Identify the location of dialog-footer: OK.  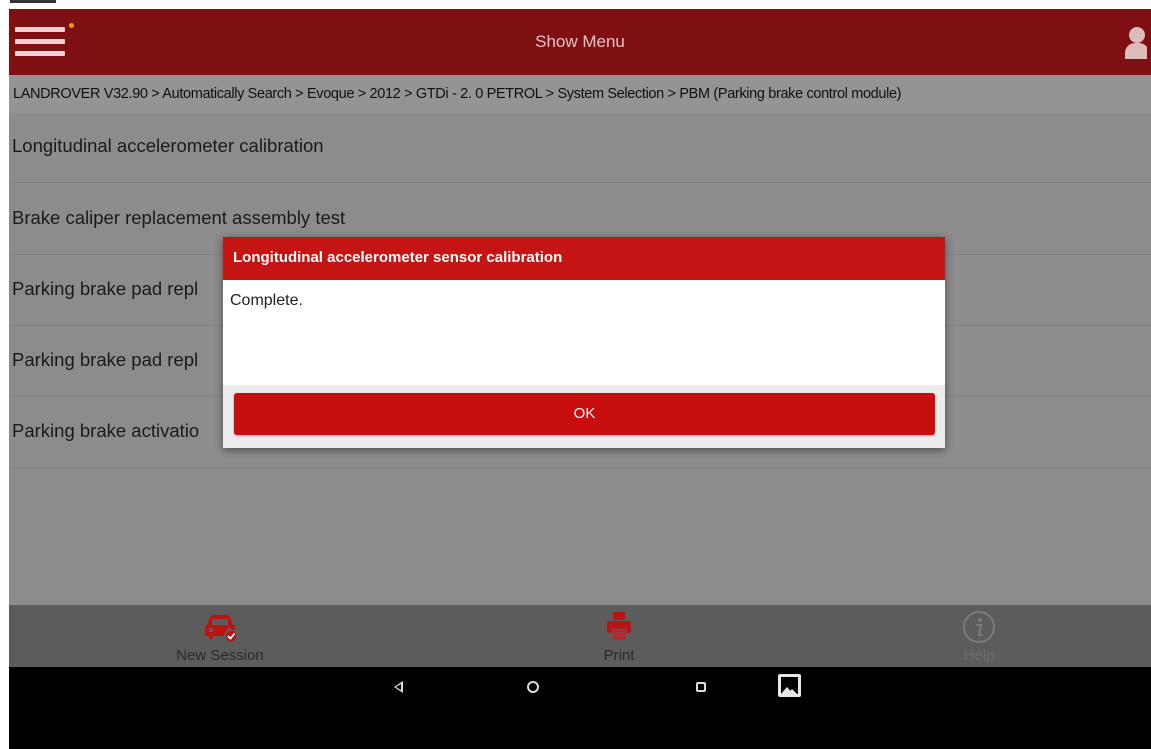
(584, 416).